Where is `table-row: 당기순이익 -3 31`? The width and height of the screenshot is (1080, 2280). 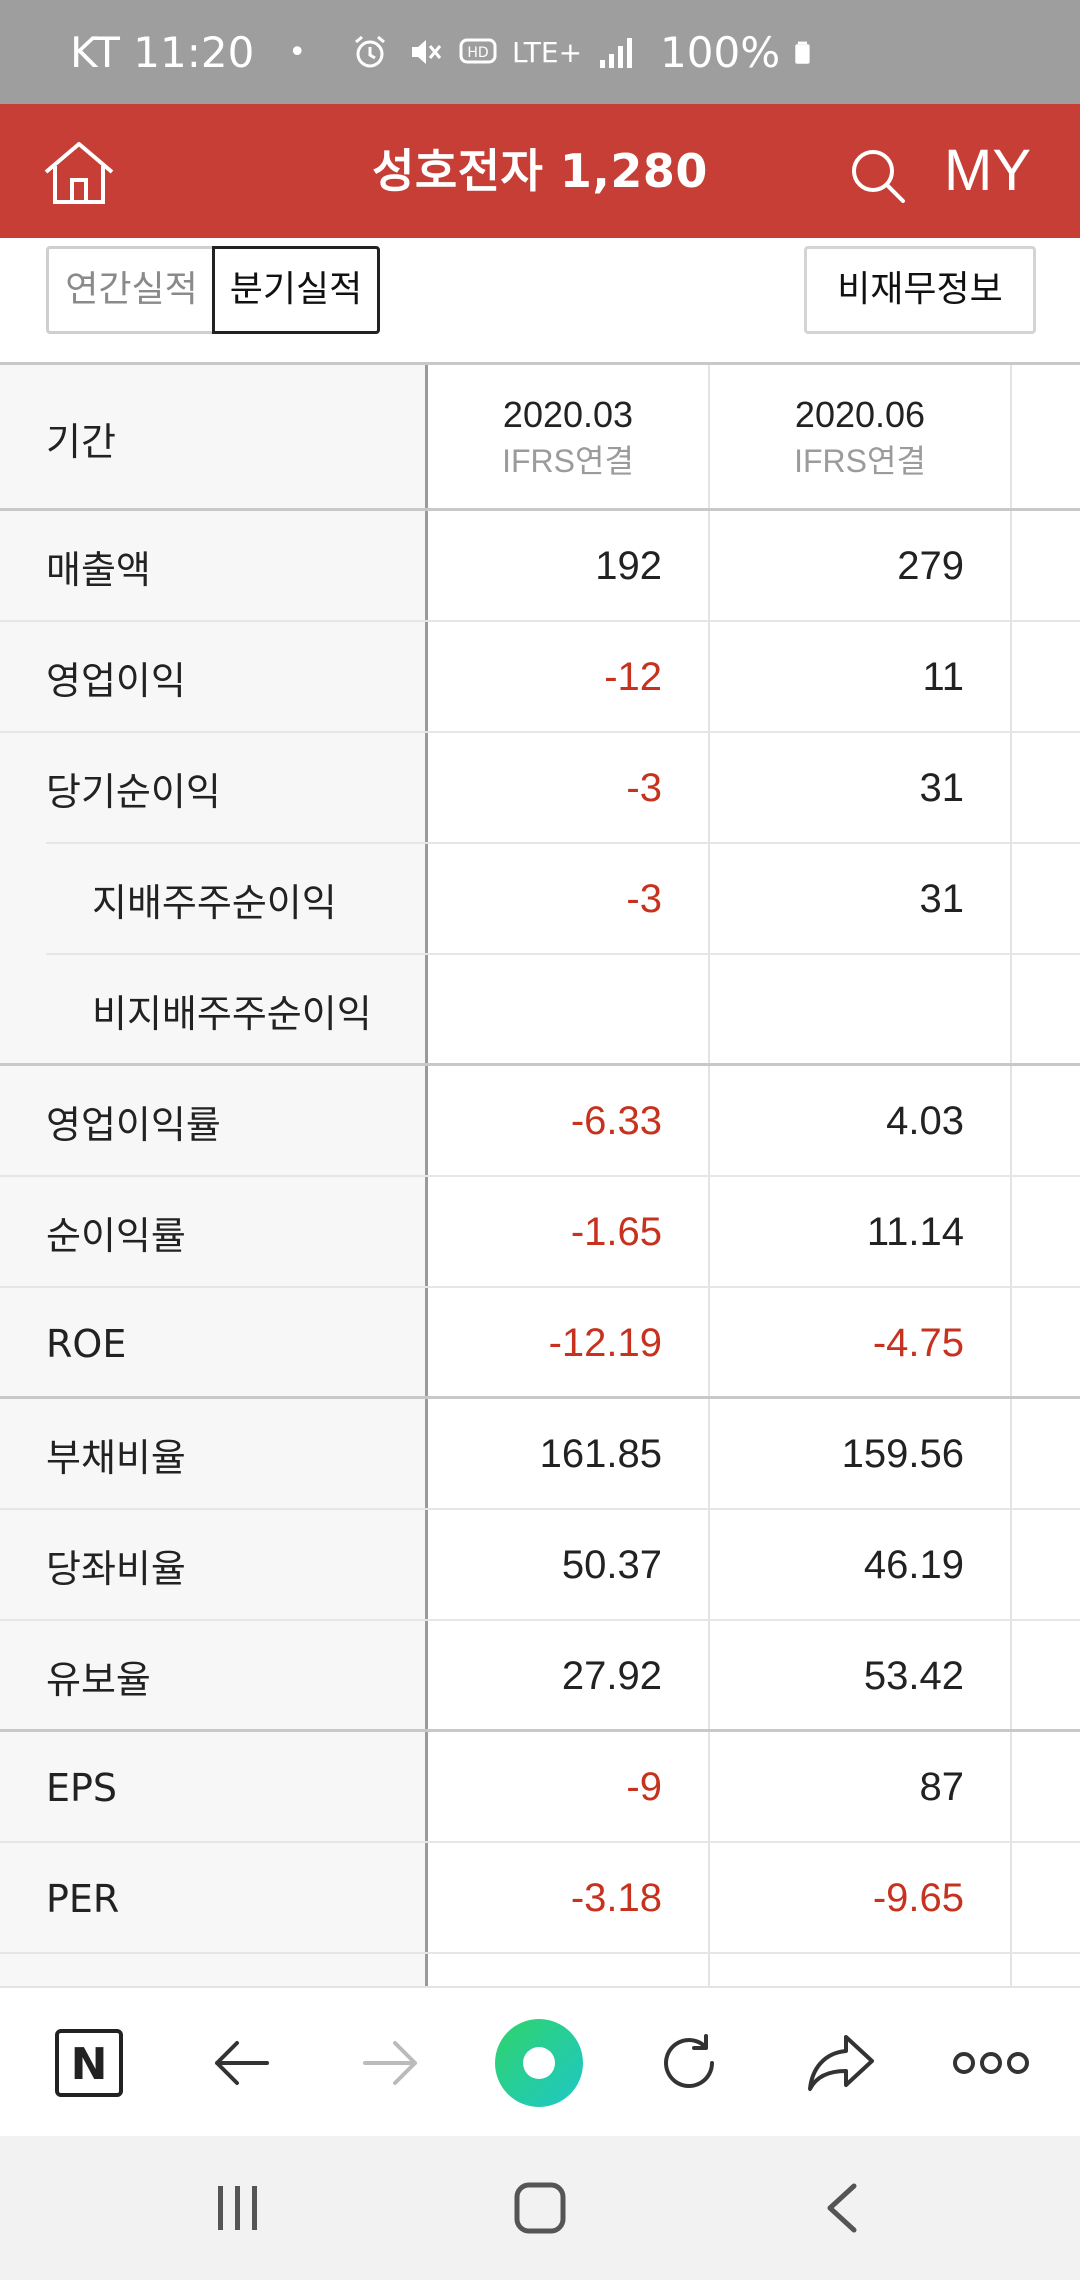 table-row: 당기순이익 -3 31 is located at coordinates (540, 788).